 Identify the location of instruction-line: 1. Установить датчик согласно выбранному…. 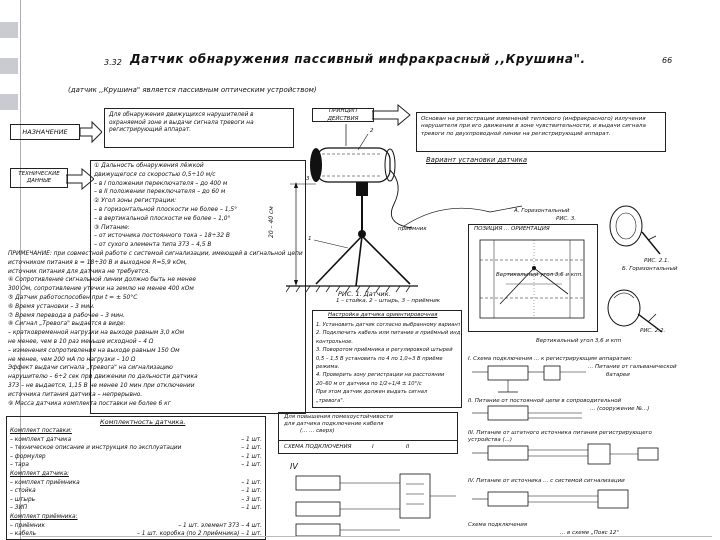
(388, 325).